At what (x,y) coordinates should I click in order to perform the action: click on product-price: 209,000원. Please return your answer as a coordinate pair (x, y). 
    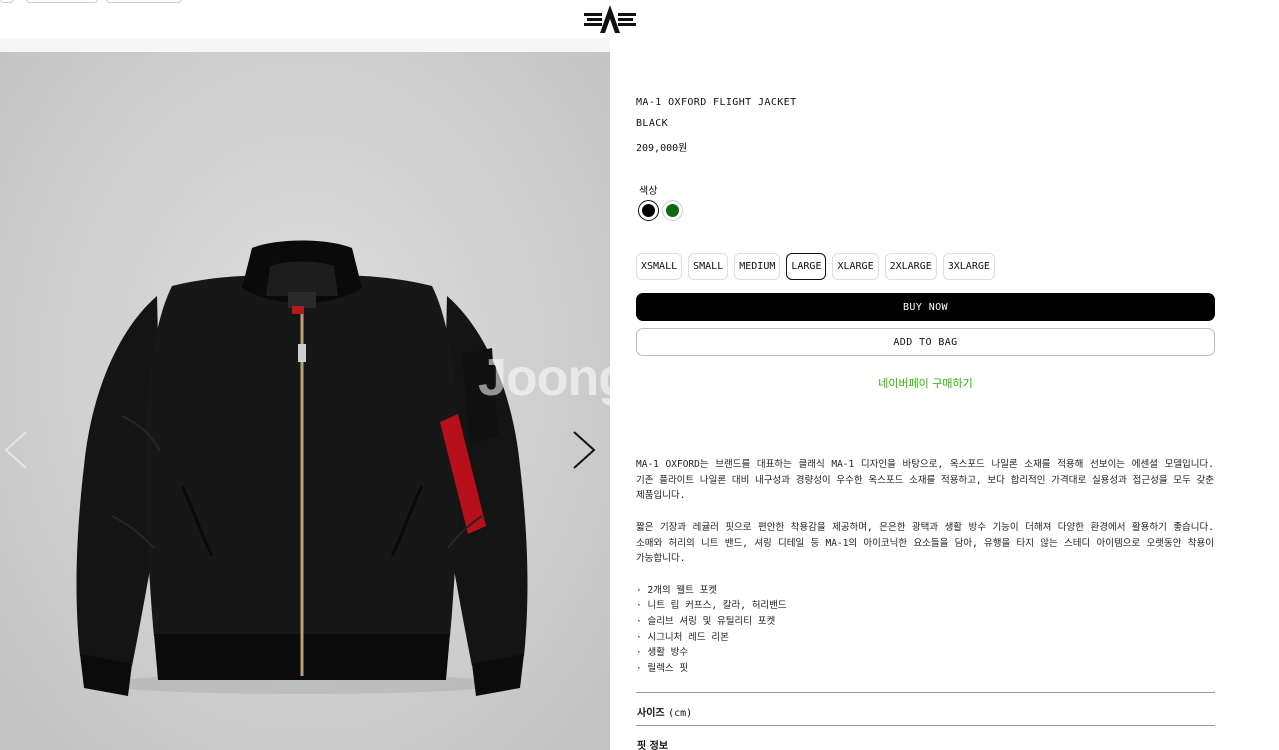
    Looking at the image, I should click on (662, 148).